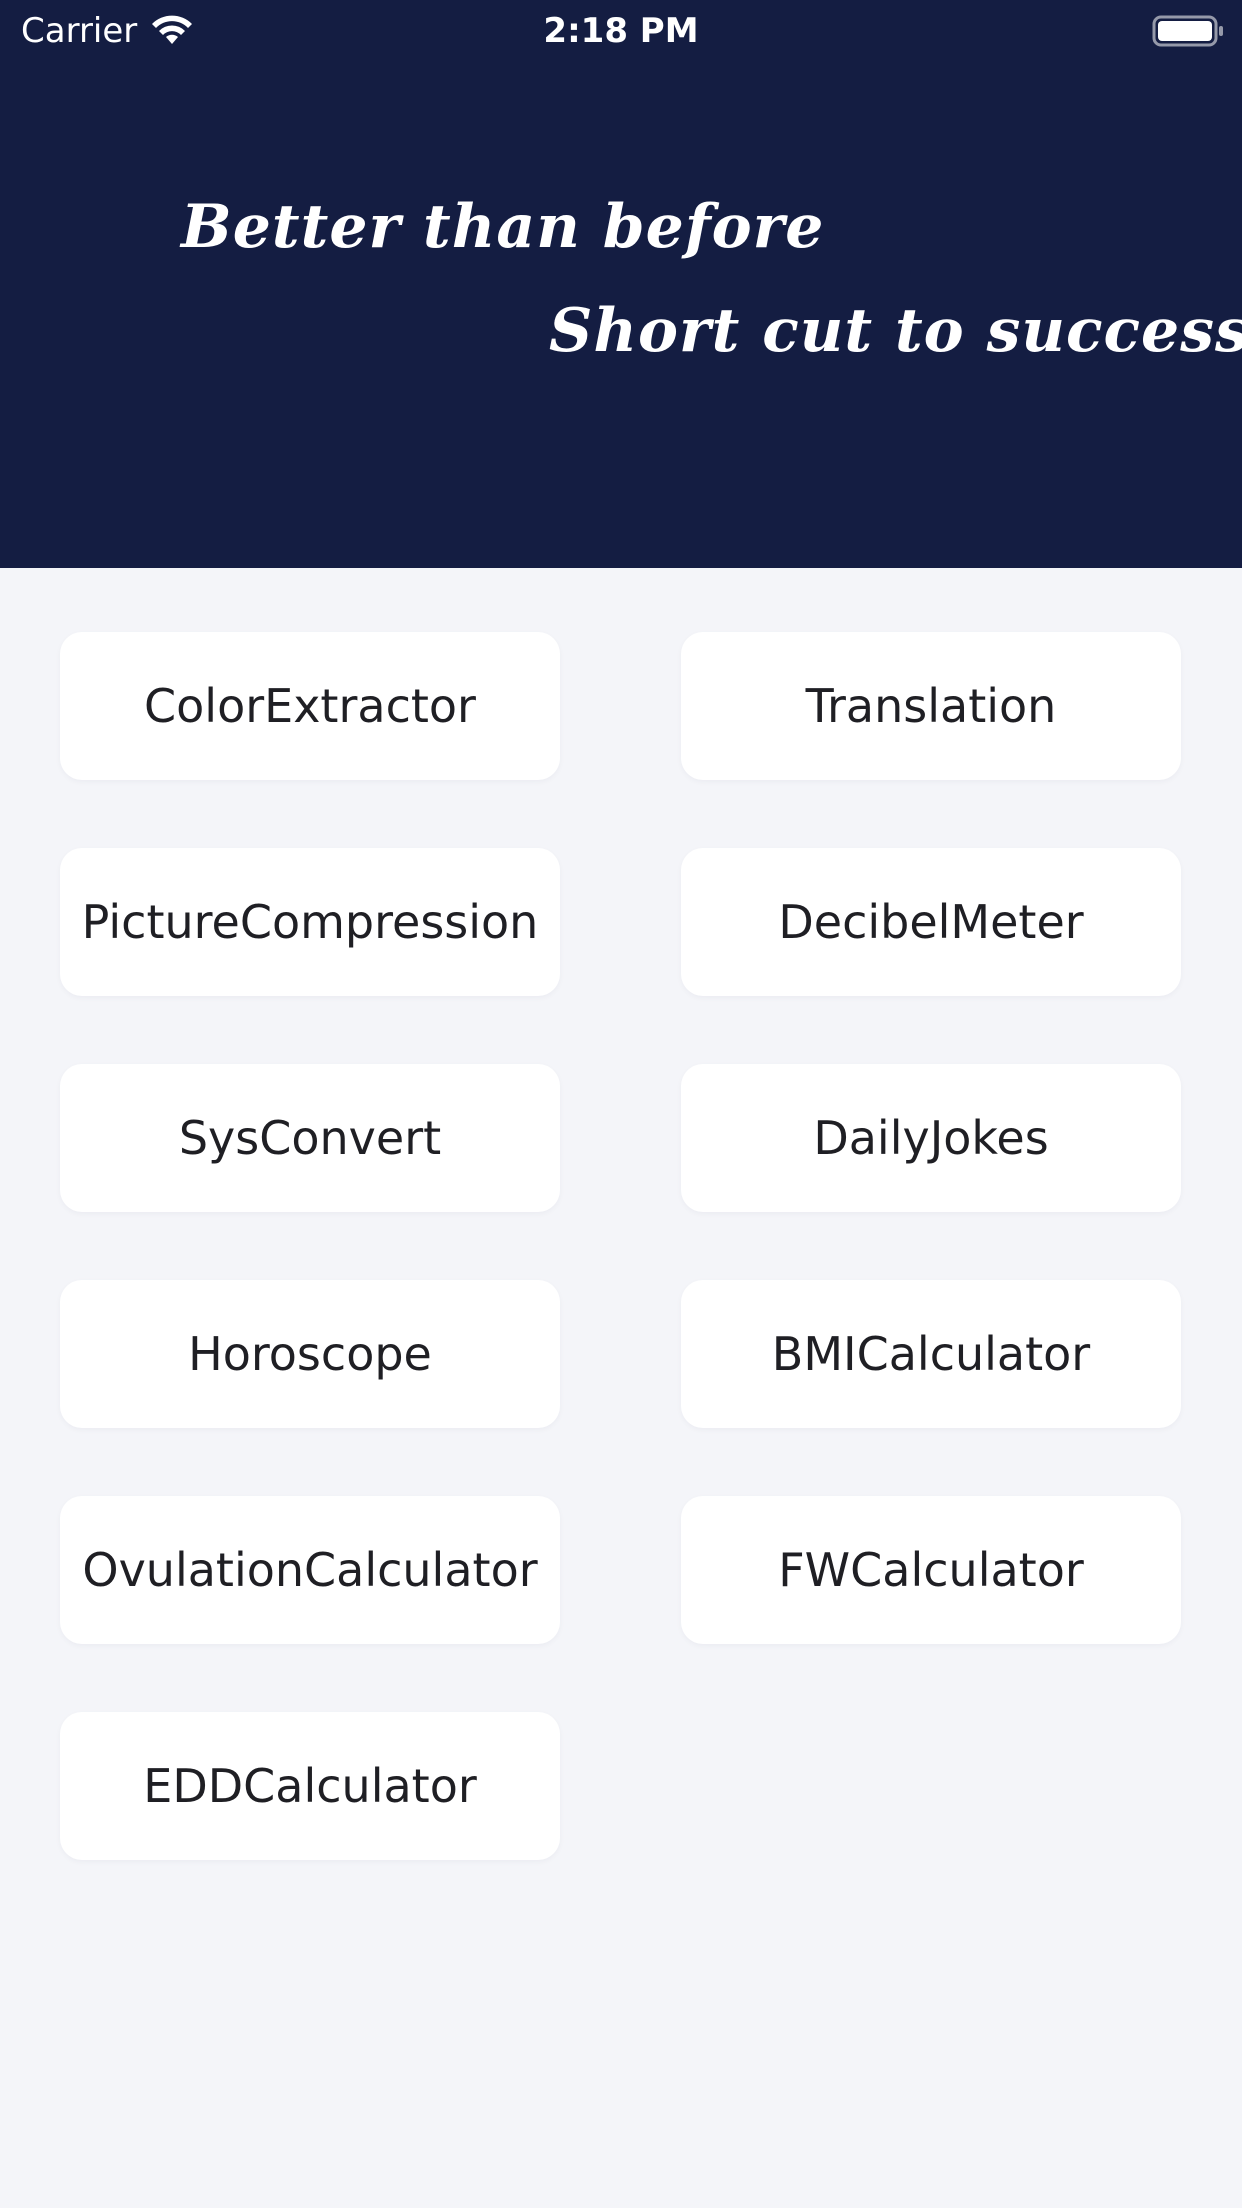 This screenshot has height=2208, width=1242. What do you see at coordinates (310, 922) in the screenshot?
I see `picture-compression-button: PictureCompression` at bounding box center [310, 922].